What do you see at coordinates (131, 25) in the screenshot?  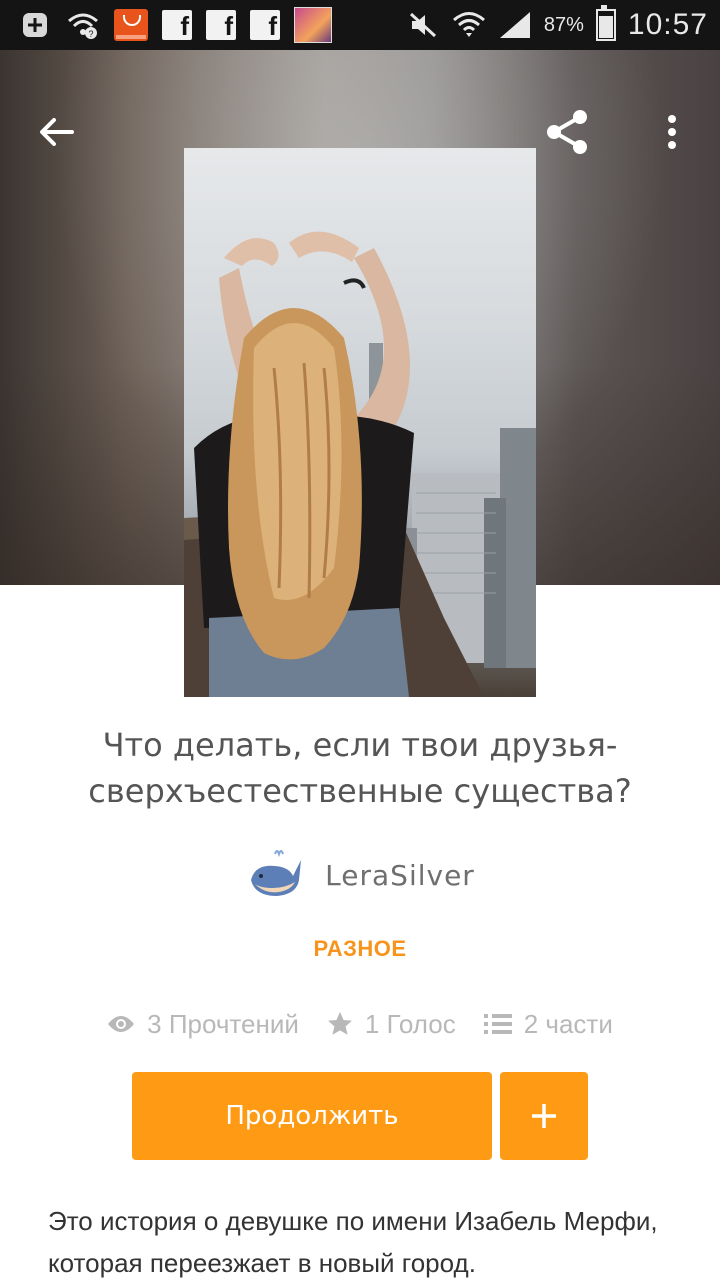 I see `aliexpress-icon` at bounding box center [131, 25].